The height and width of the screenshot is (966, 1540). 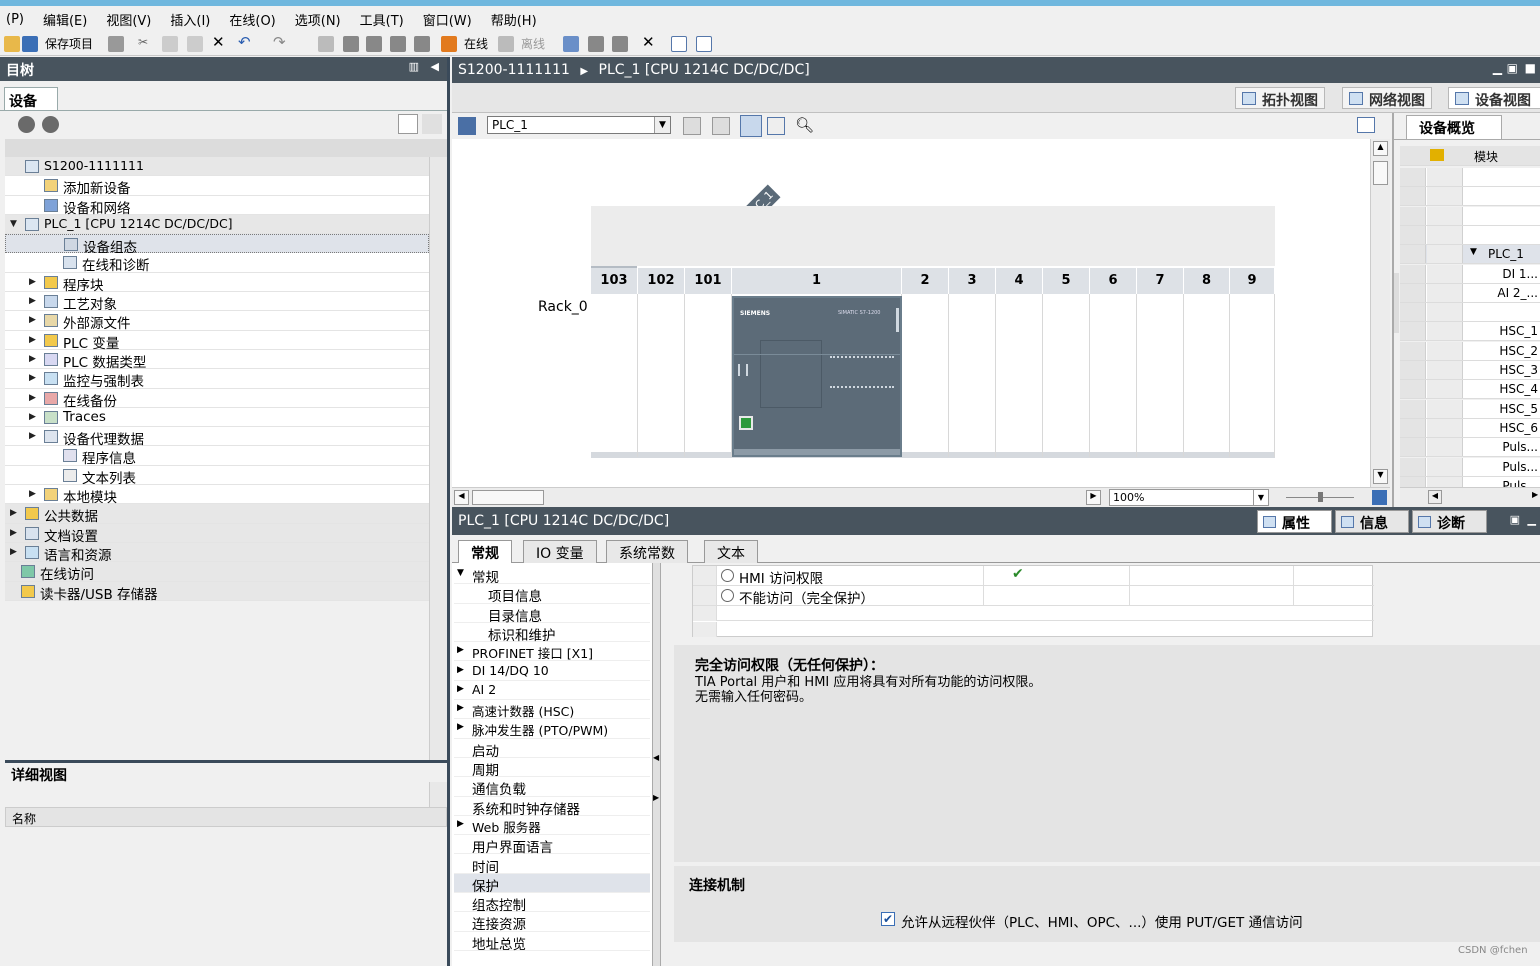 What do you see at coordinates (552, 652) in the screenshot?
I see `nav-item: ▶ PROFINET 接口 [X1]` at bounding box center [552, 652].